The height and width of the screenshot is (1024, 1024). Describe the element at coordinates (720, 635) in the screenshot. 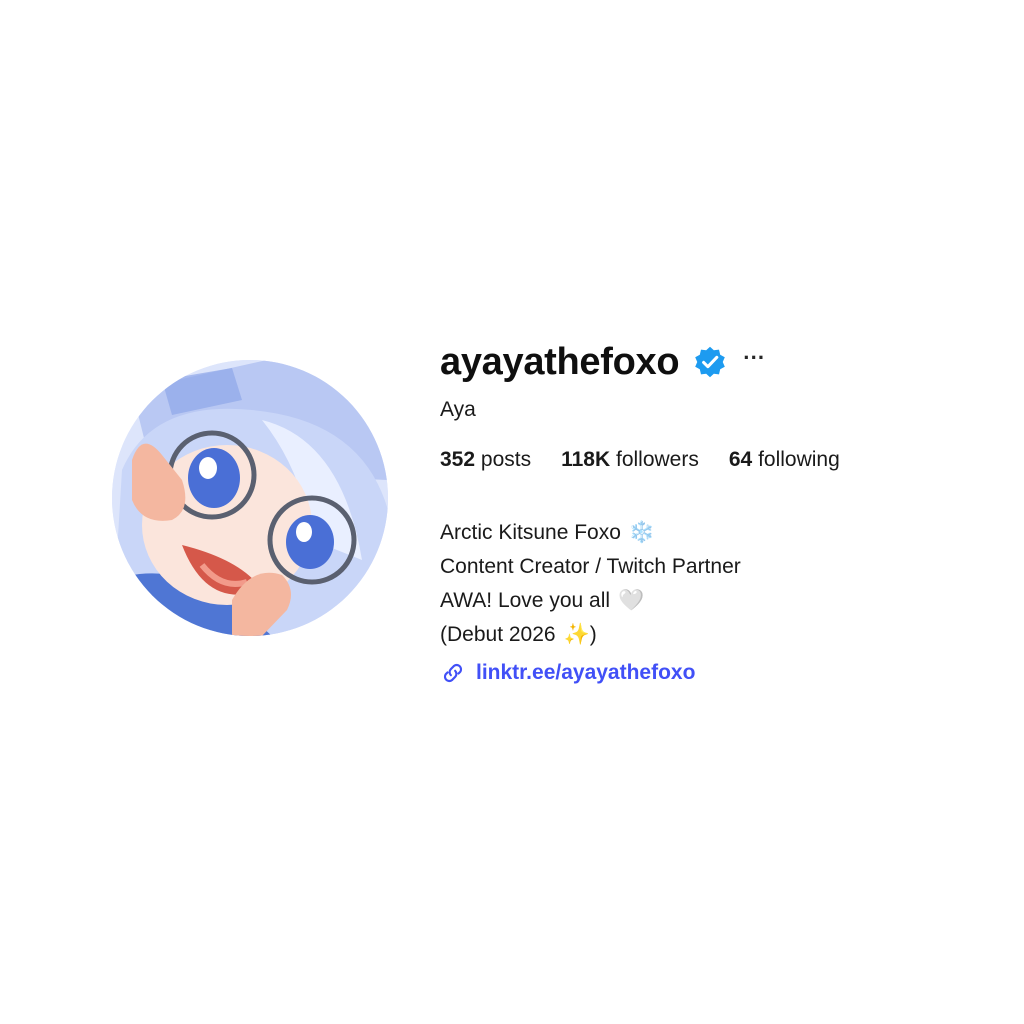

I see `bio-line-4: (Debut 2026 ✨)` at that location.